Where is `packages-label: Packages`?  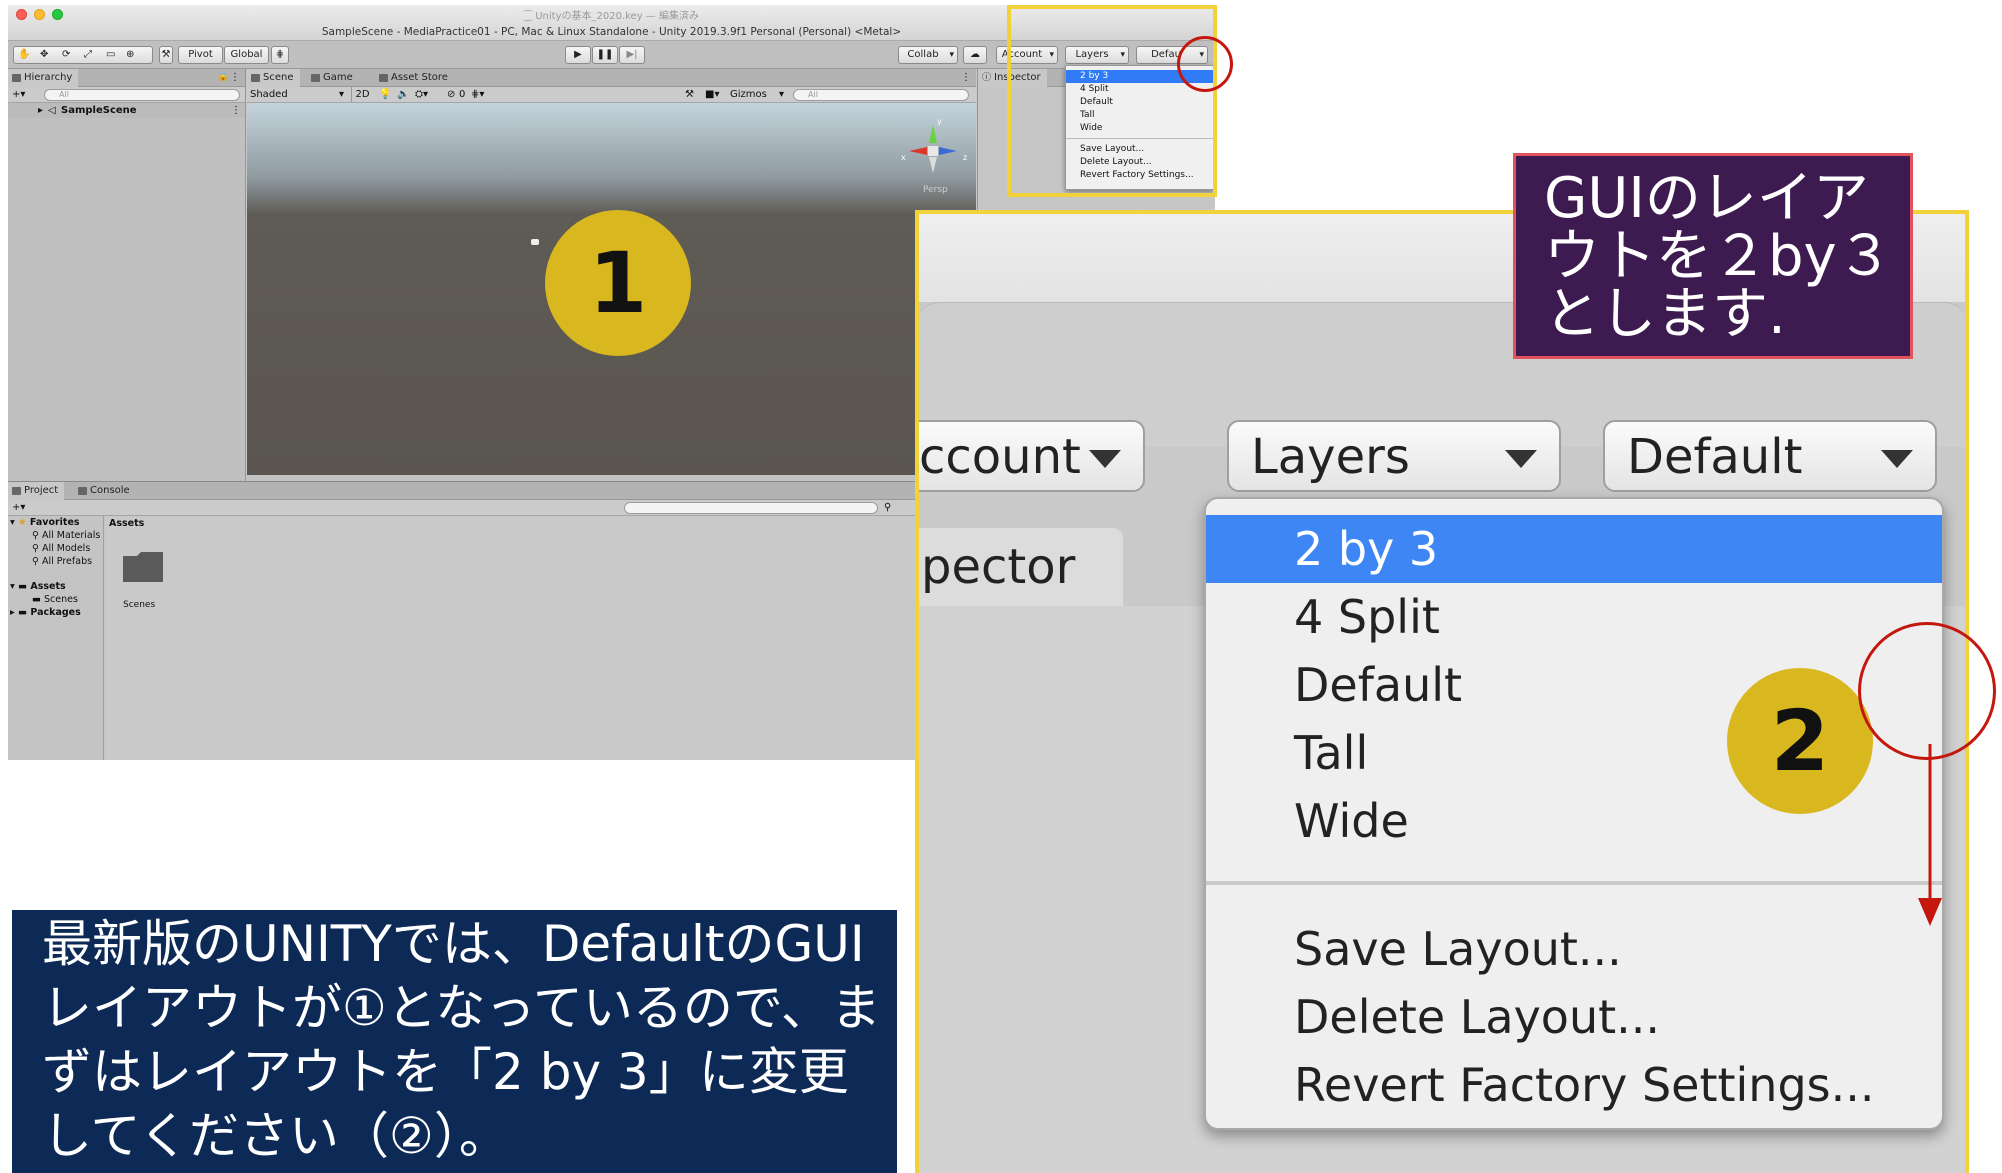 packages-label: Packages is located at coordinates (55, 612).